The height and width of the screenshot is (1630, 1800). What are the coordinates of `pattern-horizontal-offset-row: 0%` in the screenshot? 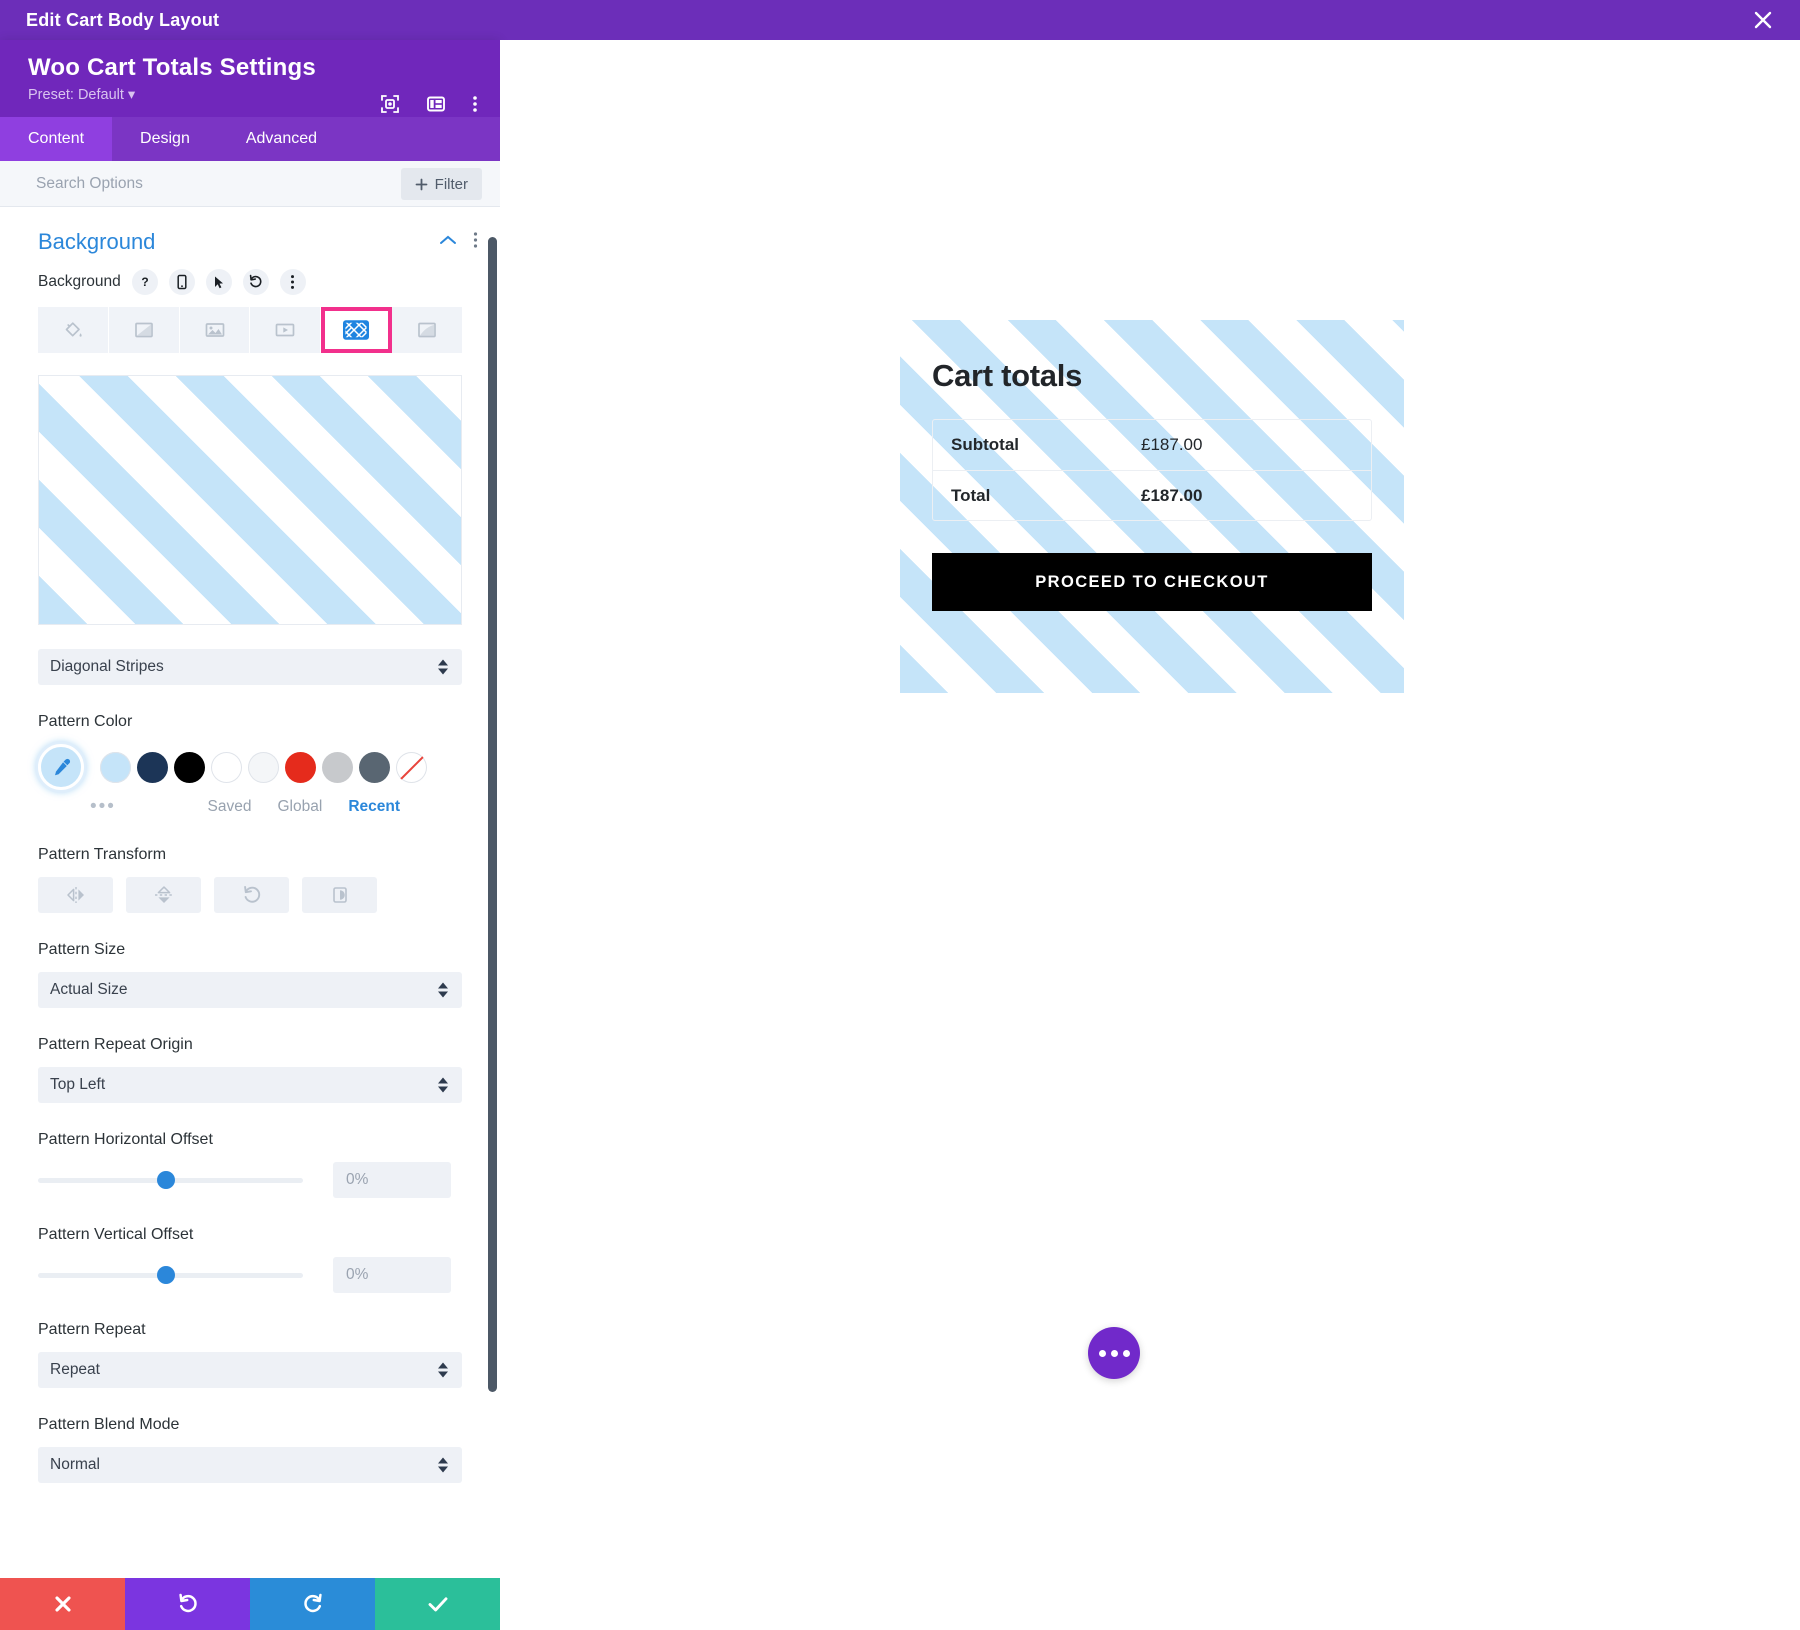 It's located at (250, 1180).